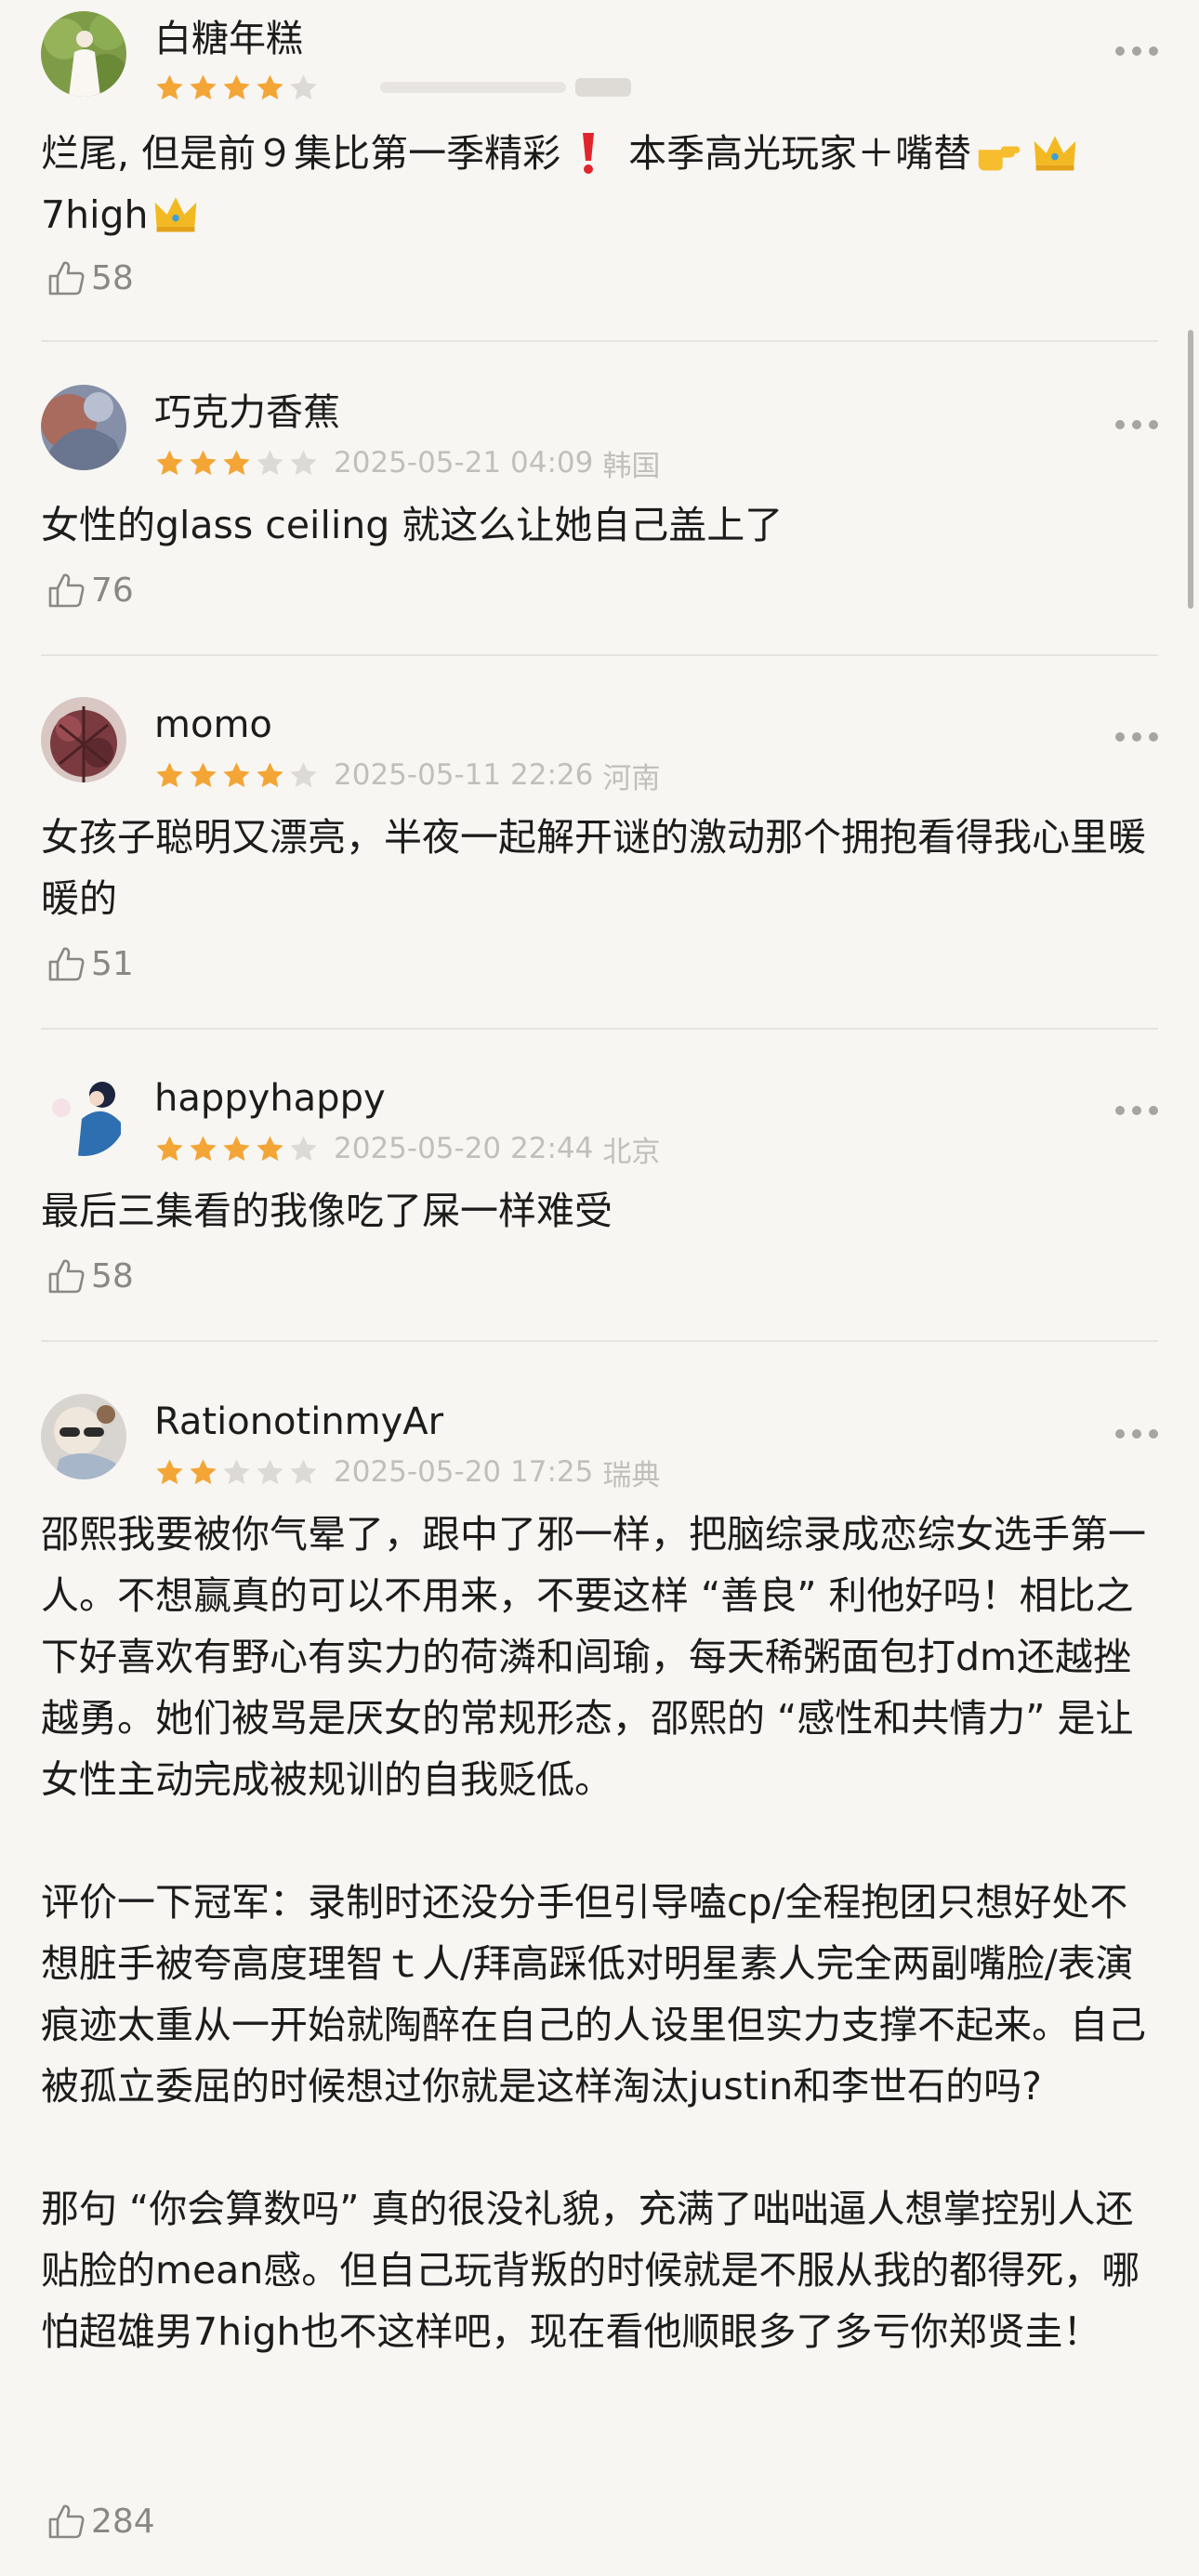  What do you see at coordinates (631, 778) in the screenshot?
I see `review-location: 河南` at bounding box center [631, 778].